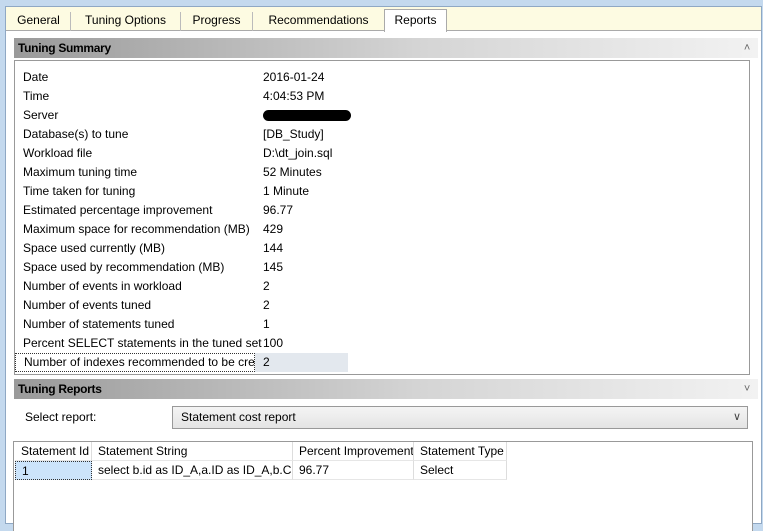  What do you see at coordinates (382, 324) in the screenshot?
I see `summary-row: Number of statements tuned 1` at bounding box center [382, 324].